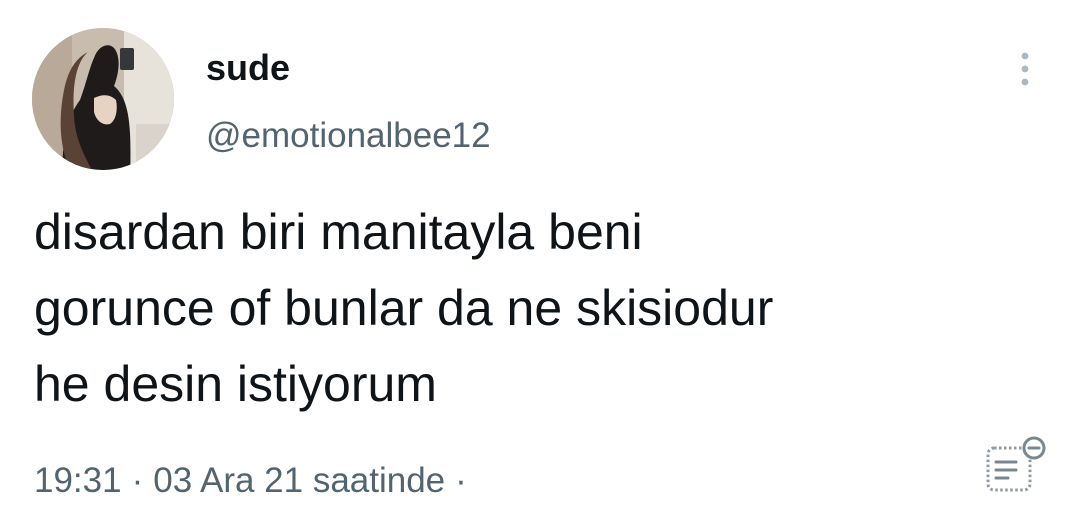 This screenshot has height=518, width=1080. What do you see at coordinates (1016, 467) in the screenshot?
I see `notes-icon` at bounding box center [1016, 467].